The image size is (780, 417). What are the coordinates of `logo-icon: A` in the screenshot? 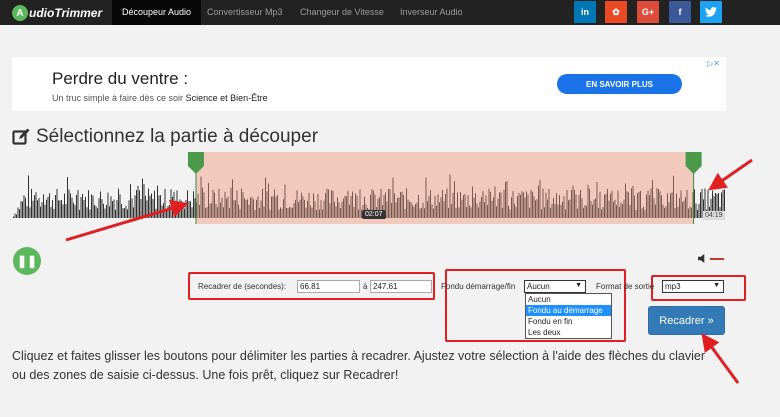 It's located at (20, 13).